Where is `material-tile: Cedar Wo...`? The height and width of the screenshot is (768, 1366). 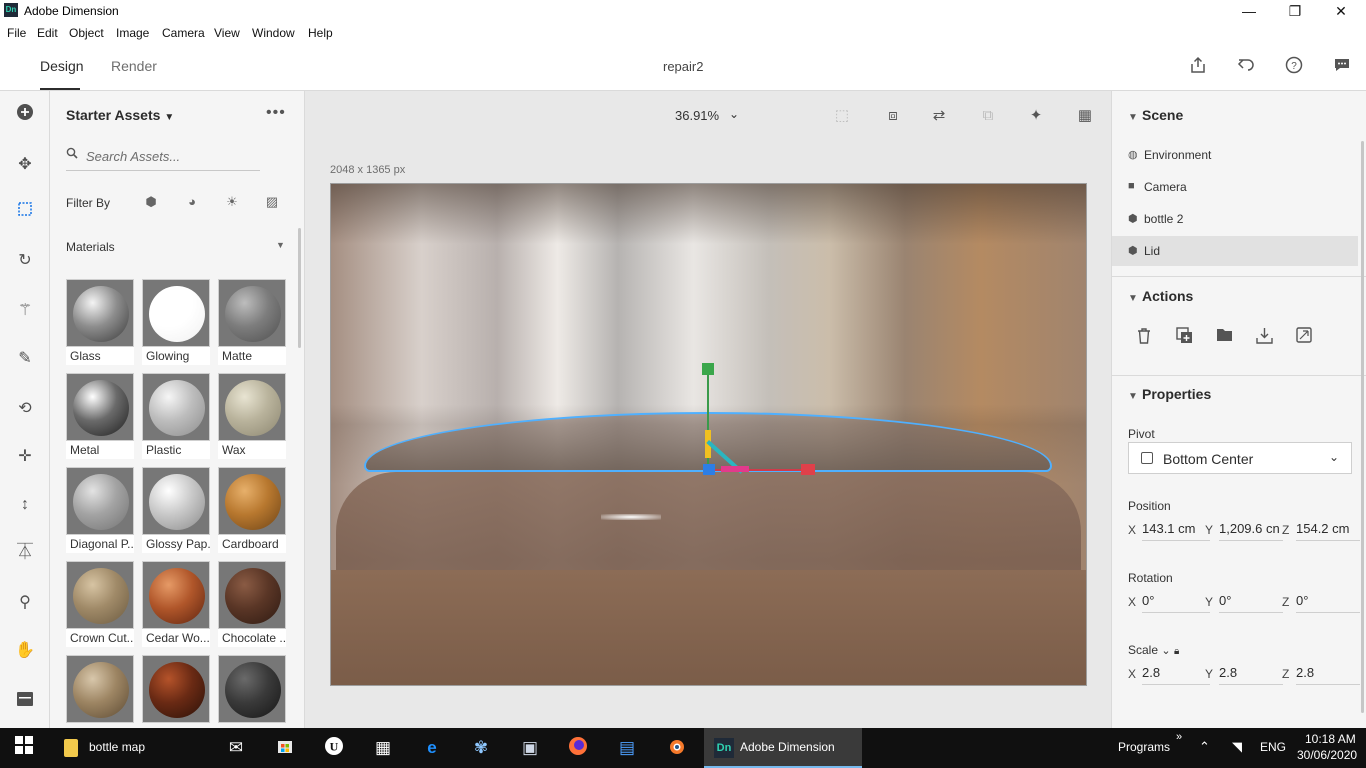 material-tile: Cedar Wo... is located at coordinates (176, 604).